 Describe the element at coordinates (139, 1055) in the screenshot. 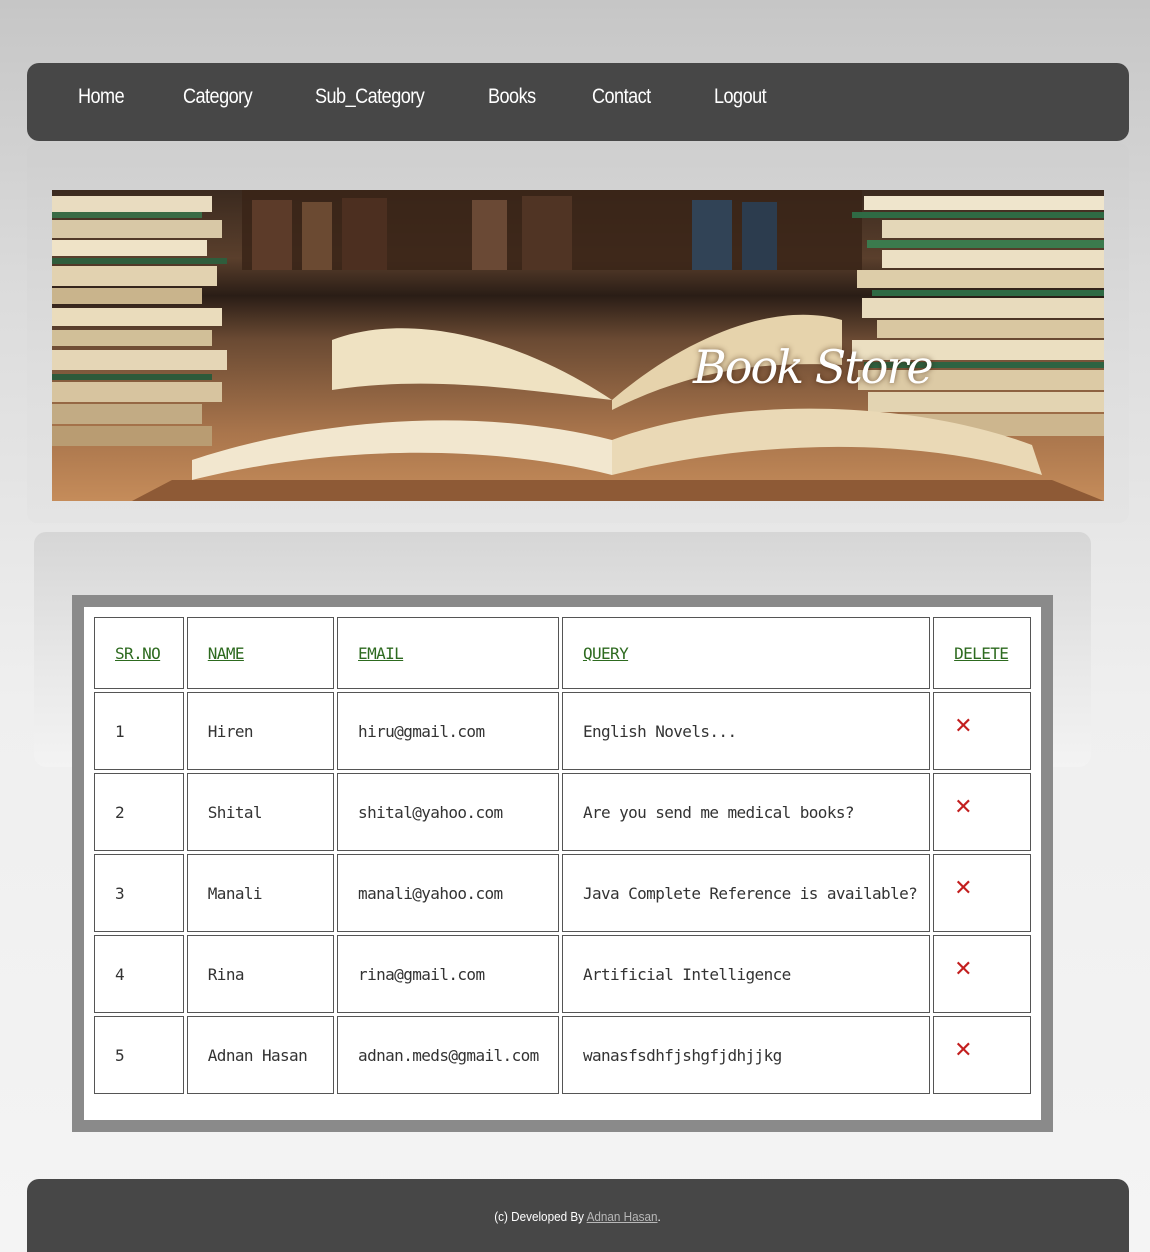

I see `cell-srno: 5` at that location.